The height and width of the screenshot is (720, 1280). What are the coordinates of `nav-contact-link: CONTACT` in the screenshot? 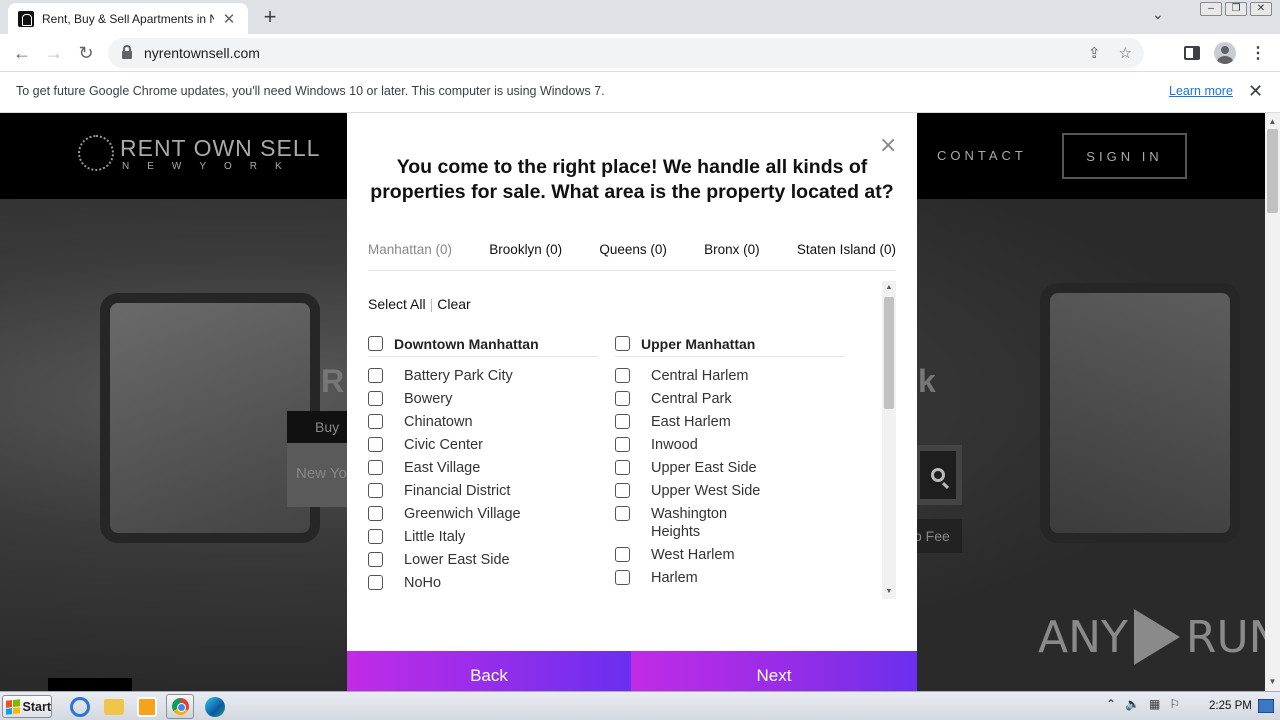 It's located at (982, 155).